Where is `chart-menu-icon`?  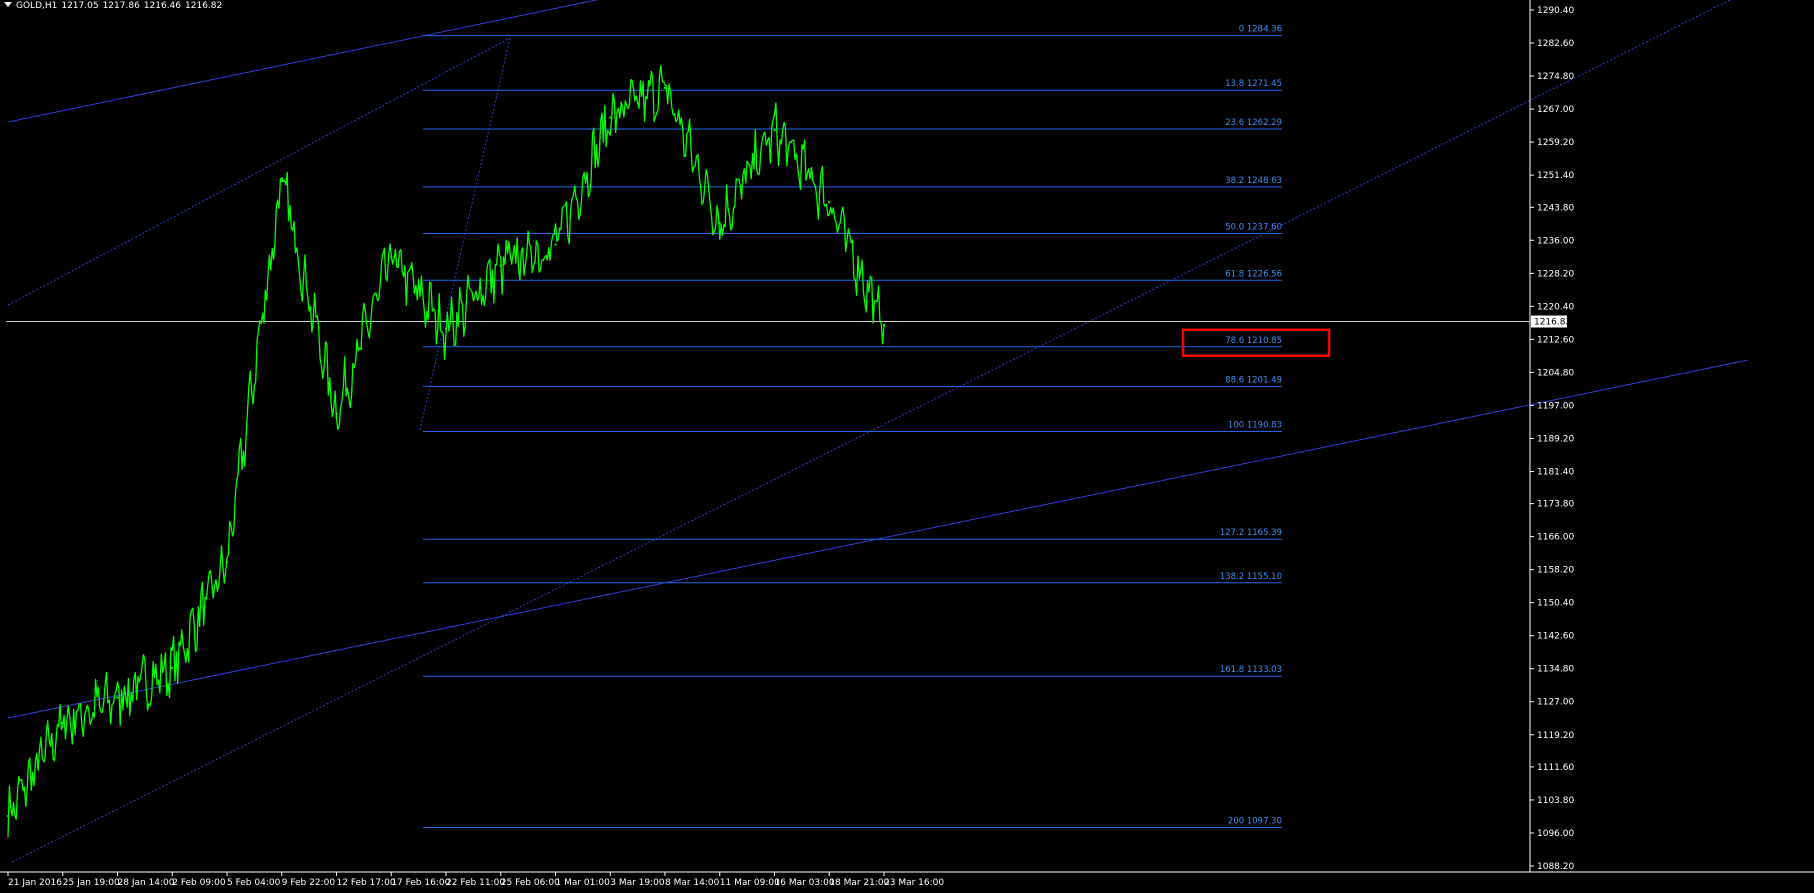
chart-menu-icon is located at coordinates (8, 4).